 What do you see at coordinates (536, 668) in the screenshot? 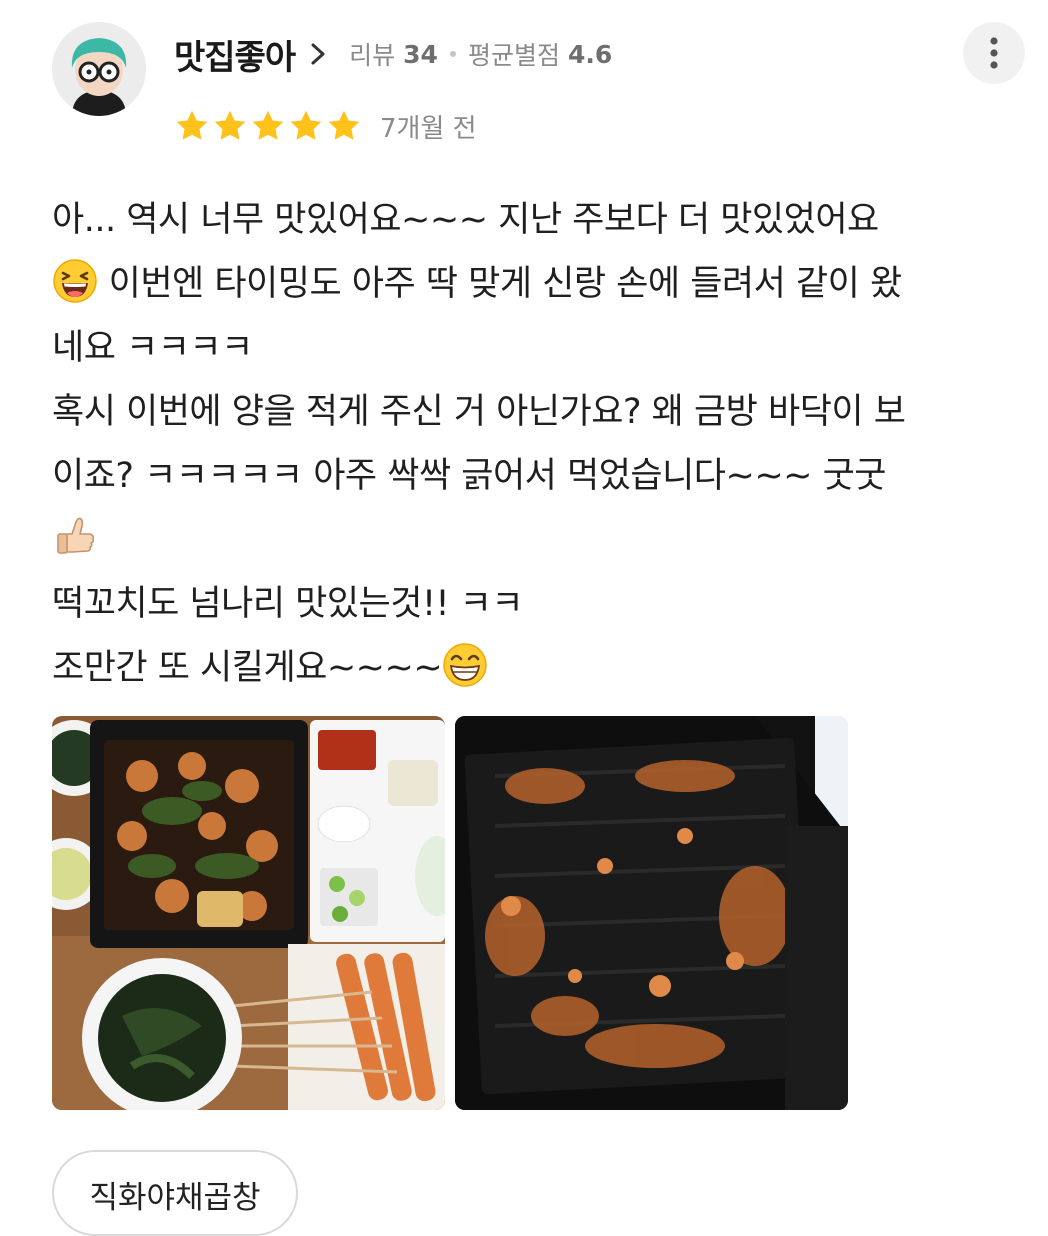
I see `review-line: 조만간 또 시킬게요~~~~` at bounding box center [536, 668].